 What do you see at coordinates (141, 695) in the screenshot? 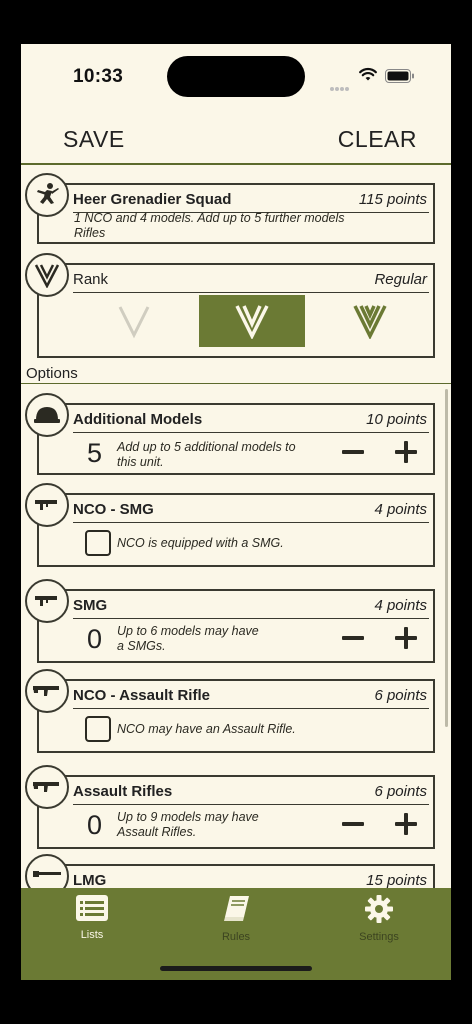
I see `option-title: NCO - Assault Rifle` at bounding box center [141, 695].